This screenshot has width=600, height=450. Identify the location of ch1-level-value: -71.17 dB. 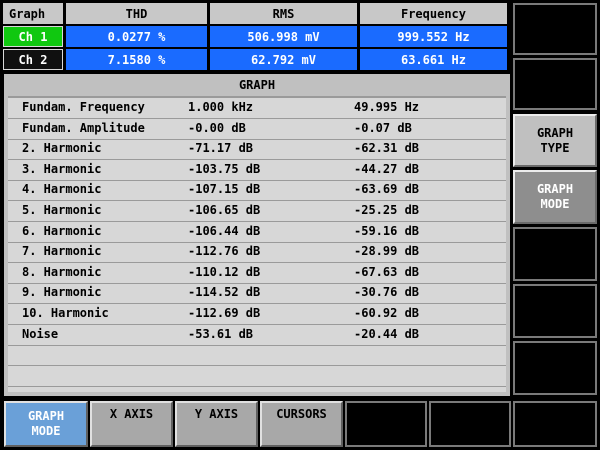
(221, 148).